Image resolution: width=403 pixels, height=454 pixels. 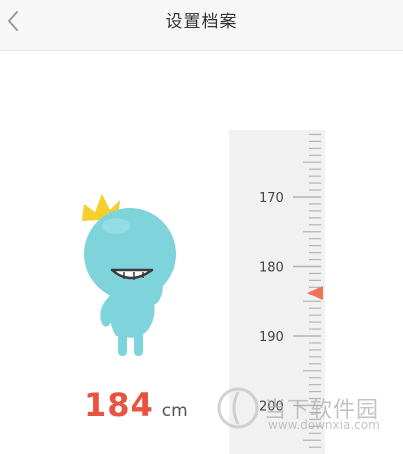 I want to click on height-value: 184, so click(x=119, y=405).